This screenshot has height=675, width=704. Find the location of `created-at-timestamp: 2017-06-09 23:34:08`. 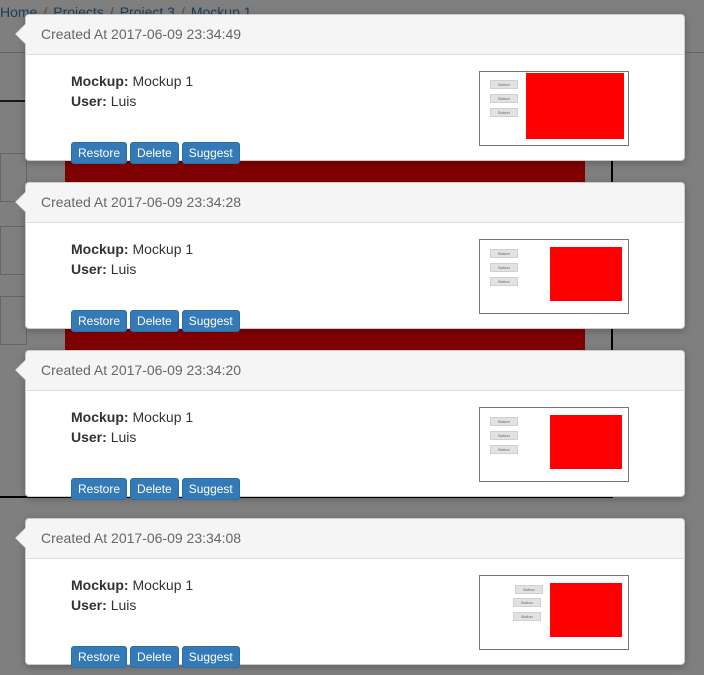

created-at-timestamp: 2017-06-09 23:34:08 is located at coordinates (176, 538).